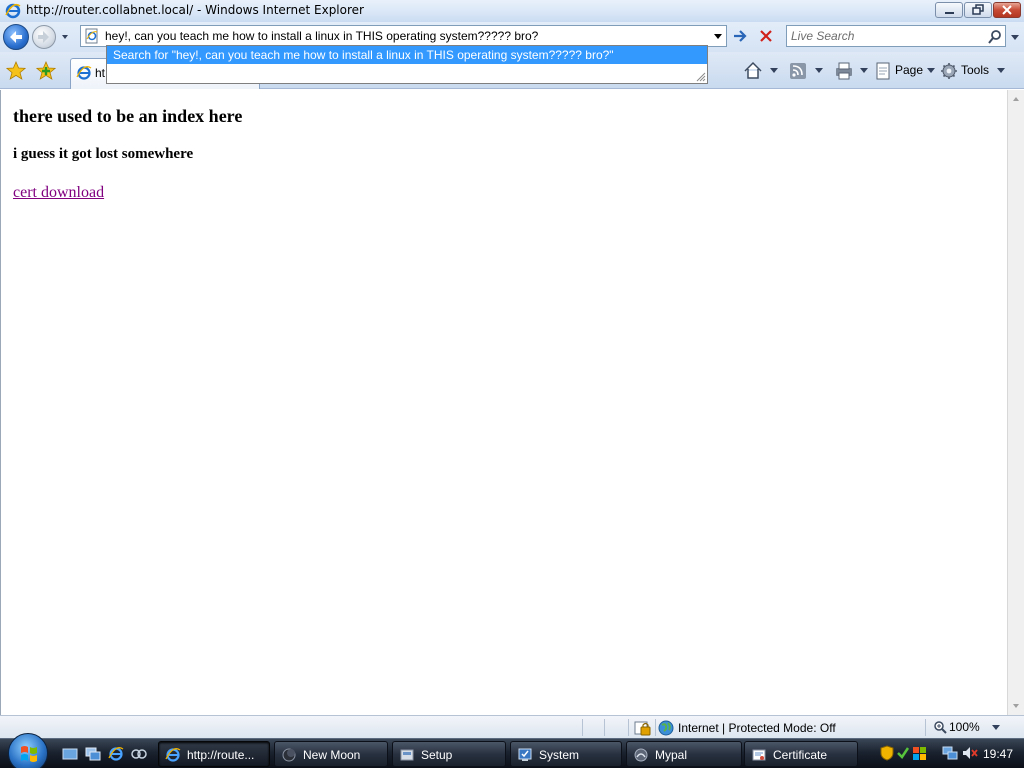 The image size is (1024, 768). I want to click on back-arrow-icon, so click(16, 37).